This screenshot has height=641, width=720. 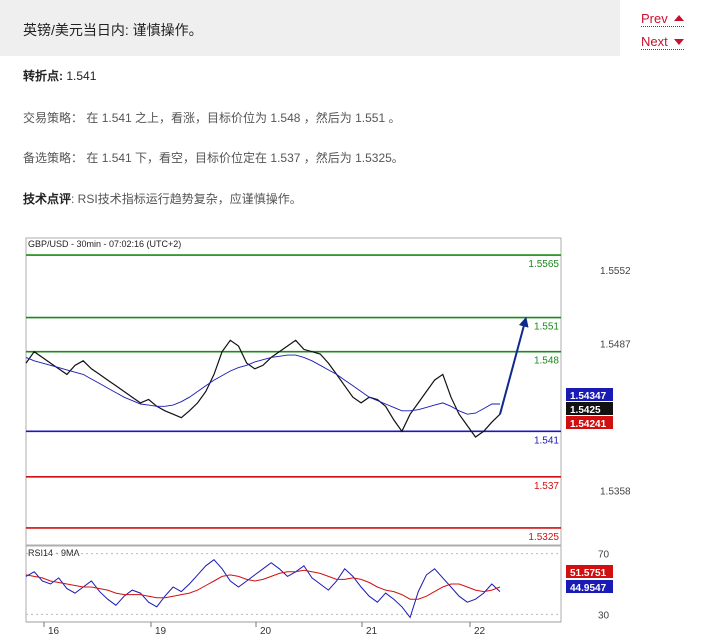 What do you see at coordinates (245, 158) in the screenshot?
I see `alt-strategy-text: 在 1.541 下，看空，目标价位定在 1.537 ，然后为 1.5325。` at bounding box center [245, 158].